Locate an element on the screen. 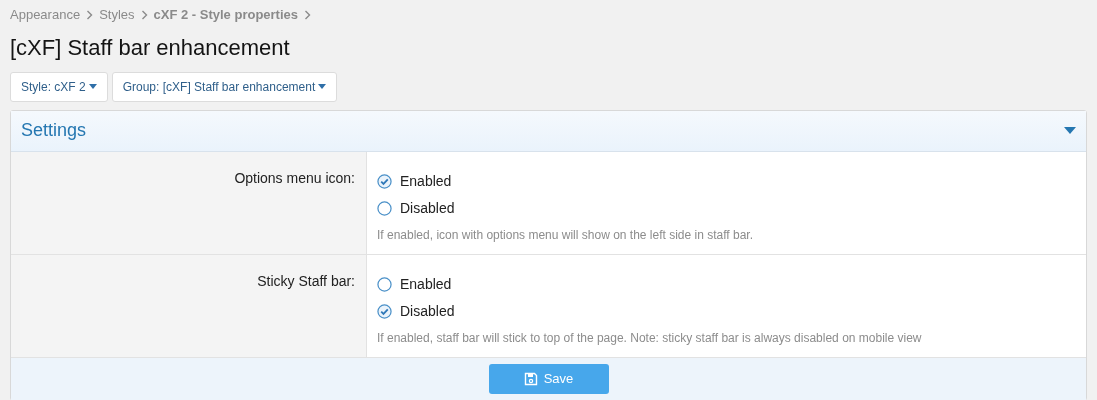  filter-dropdown: Group: [cXF] Staff bar enhancement is located at coordinates (224, 86).